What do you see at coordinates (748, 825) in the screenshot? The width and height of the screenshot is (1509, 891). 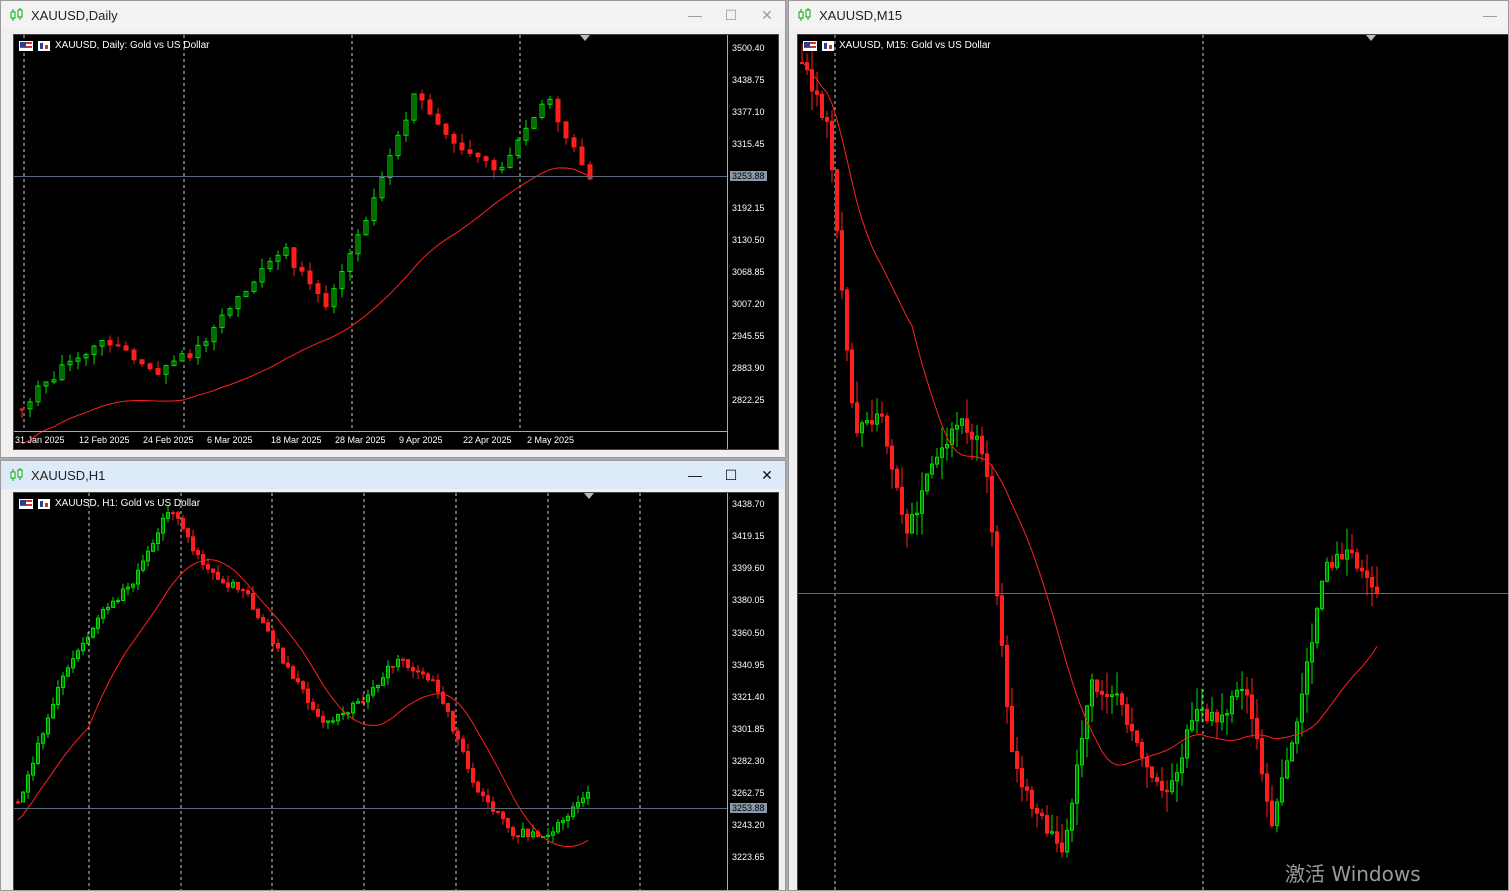 I see `y-tick-label: 3243.20` at bounding box center [748, 825].